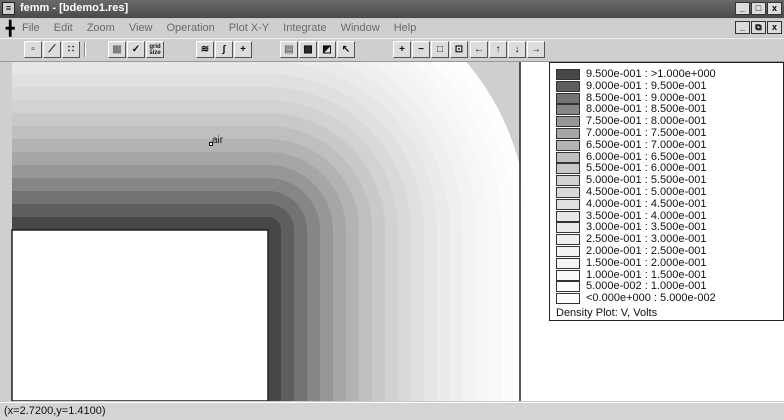 This screenshot has height=420, width=784. What do you see at coordinates (117, 49) in the screenshot?
I see `show-grid-icon: ▦` at bounding box center [117, 49].